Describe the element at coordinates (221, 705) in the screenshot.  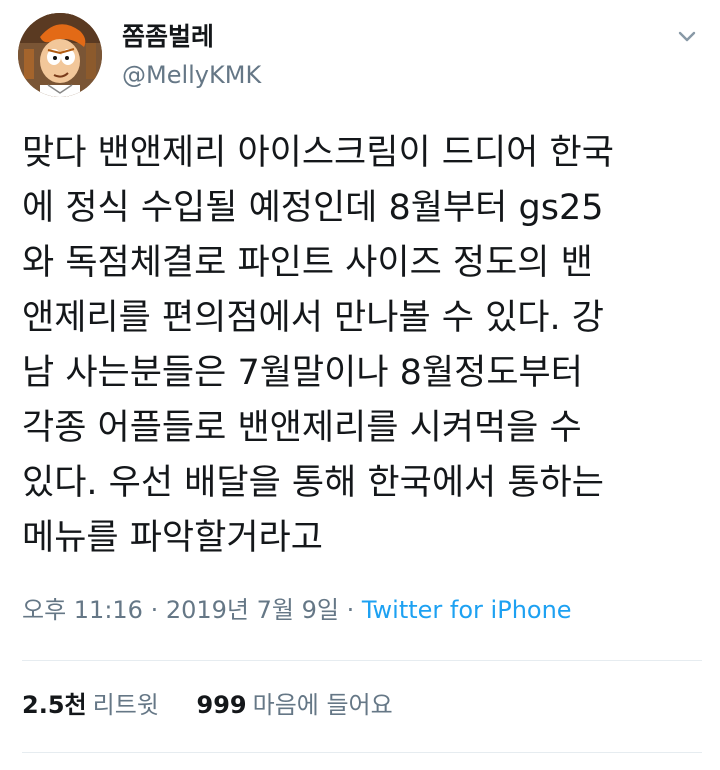
I see `like-count: 999` at that location.